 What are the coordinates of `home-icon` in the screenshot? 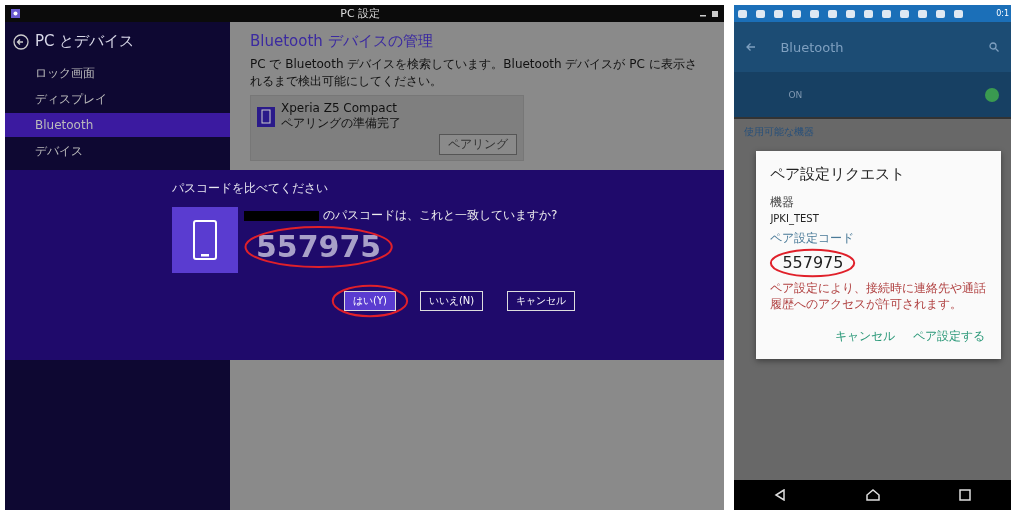 It's located at (872, 495).